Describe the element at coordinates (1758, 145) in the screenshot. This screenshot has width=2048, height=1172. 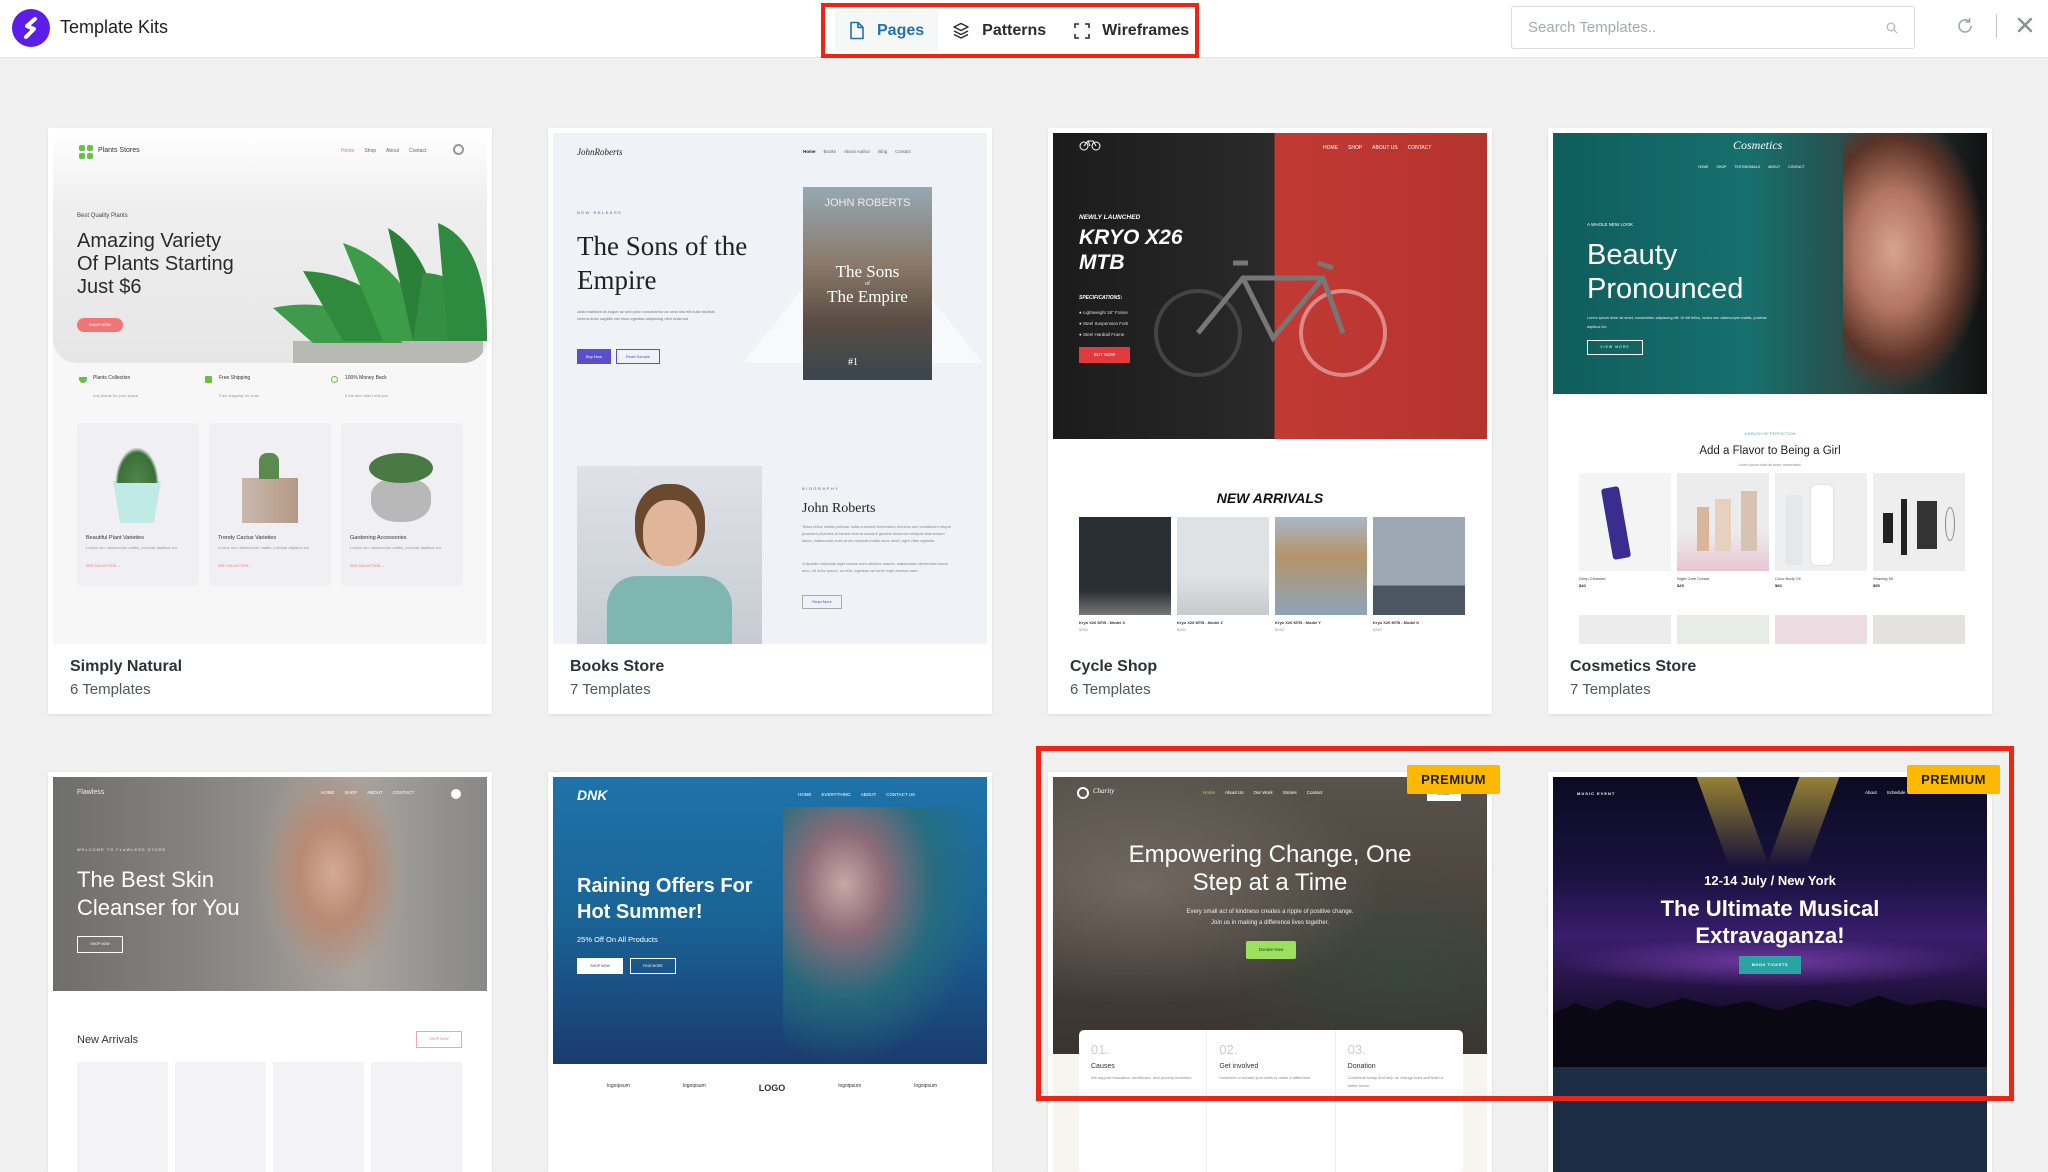
I see `preview-brand: Cosmetics` at that location.